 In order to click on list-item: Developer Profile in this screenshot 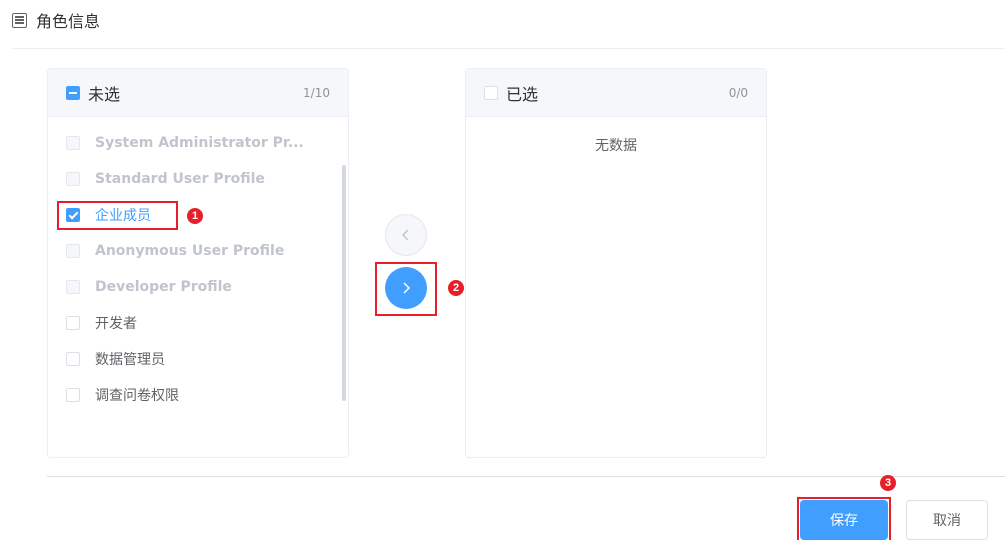, I will do `click(198, 287)`.